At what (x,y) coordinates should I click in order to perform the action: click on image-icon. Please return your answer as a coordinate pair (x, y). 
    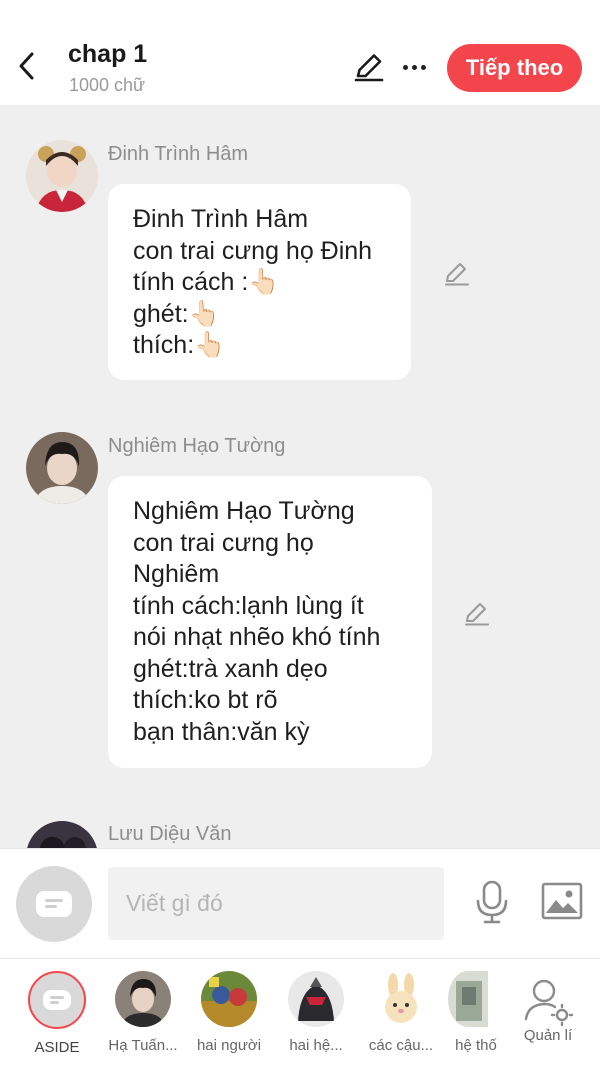
    Looking at the image, I should click on (562, 901).